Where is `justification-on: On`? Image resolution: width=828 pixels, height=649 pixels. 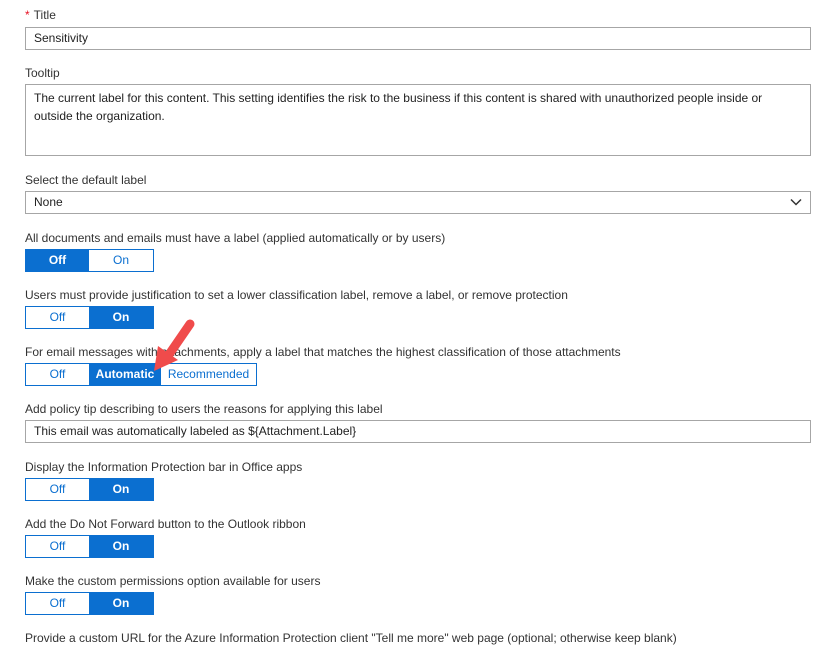 justification-on: On is located at coordinates (121, 317).